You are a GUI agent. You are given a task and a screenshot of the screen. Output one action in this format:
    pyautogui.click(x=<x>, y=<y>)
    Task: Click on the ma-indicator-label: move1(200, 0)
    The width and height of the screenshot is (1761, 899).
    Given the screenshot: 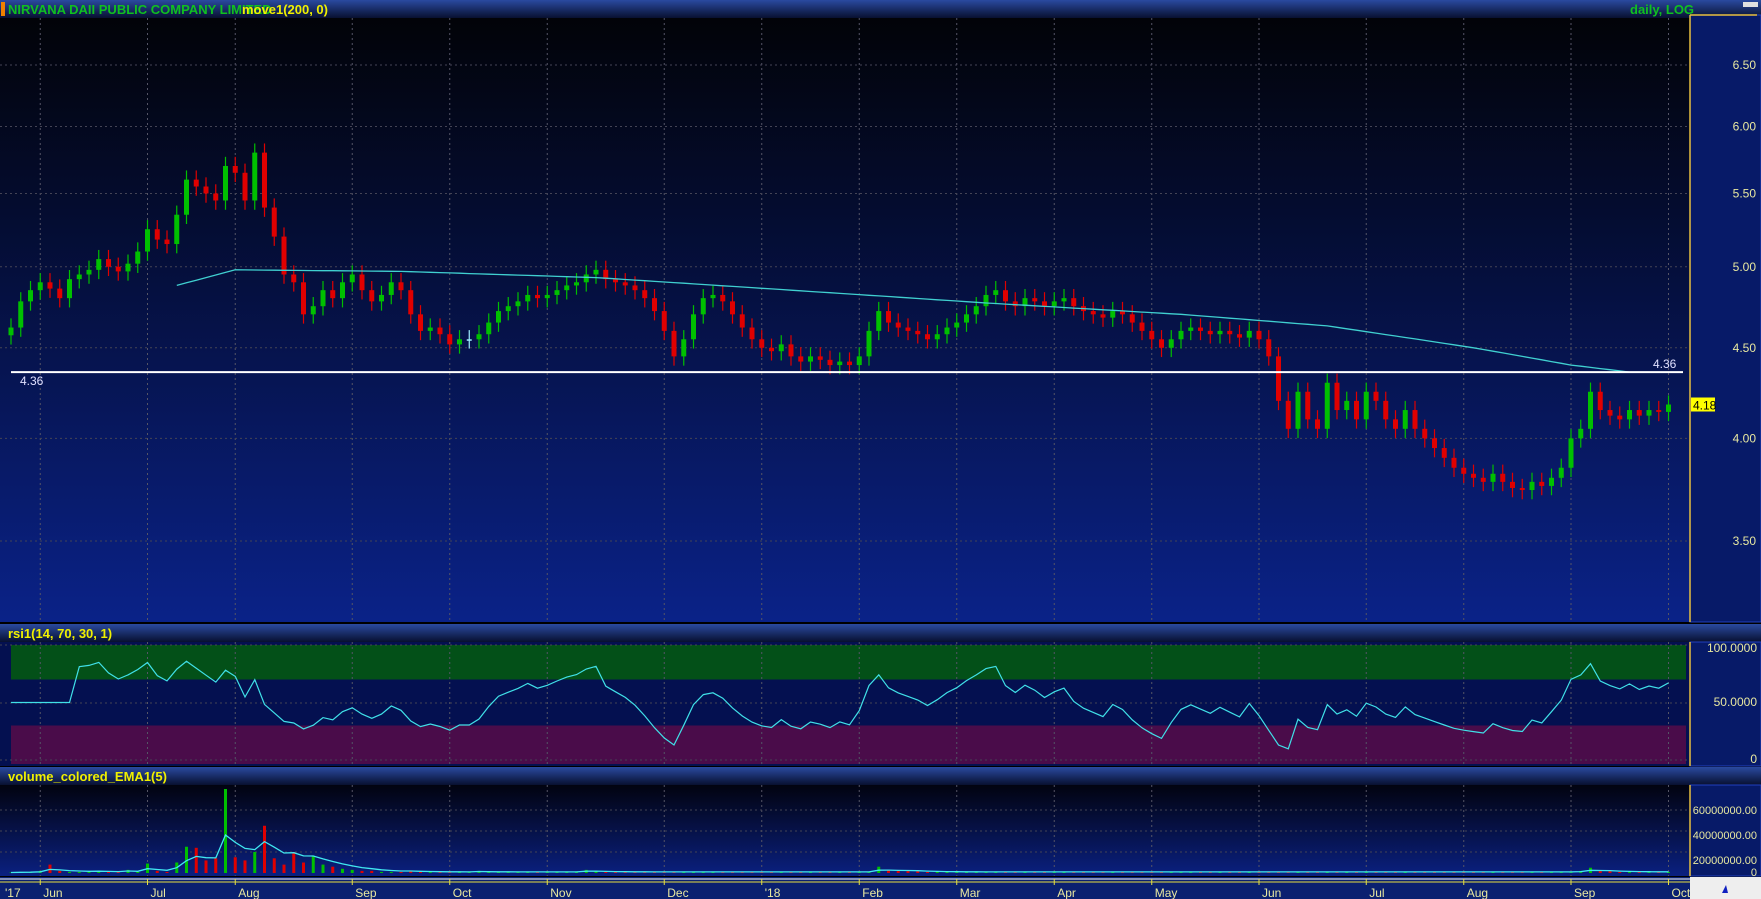 What is the action you would take?
    pyautogui.click(x=285, y=9)
    